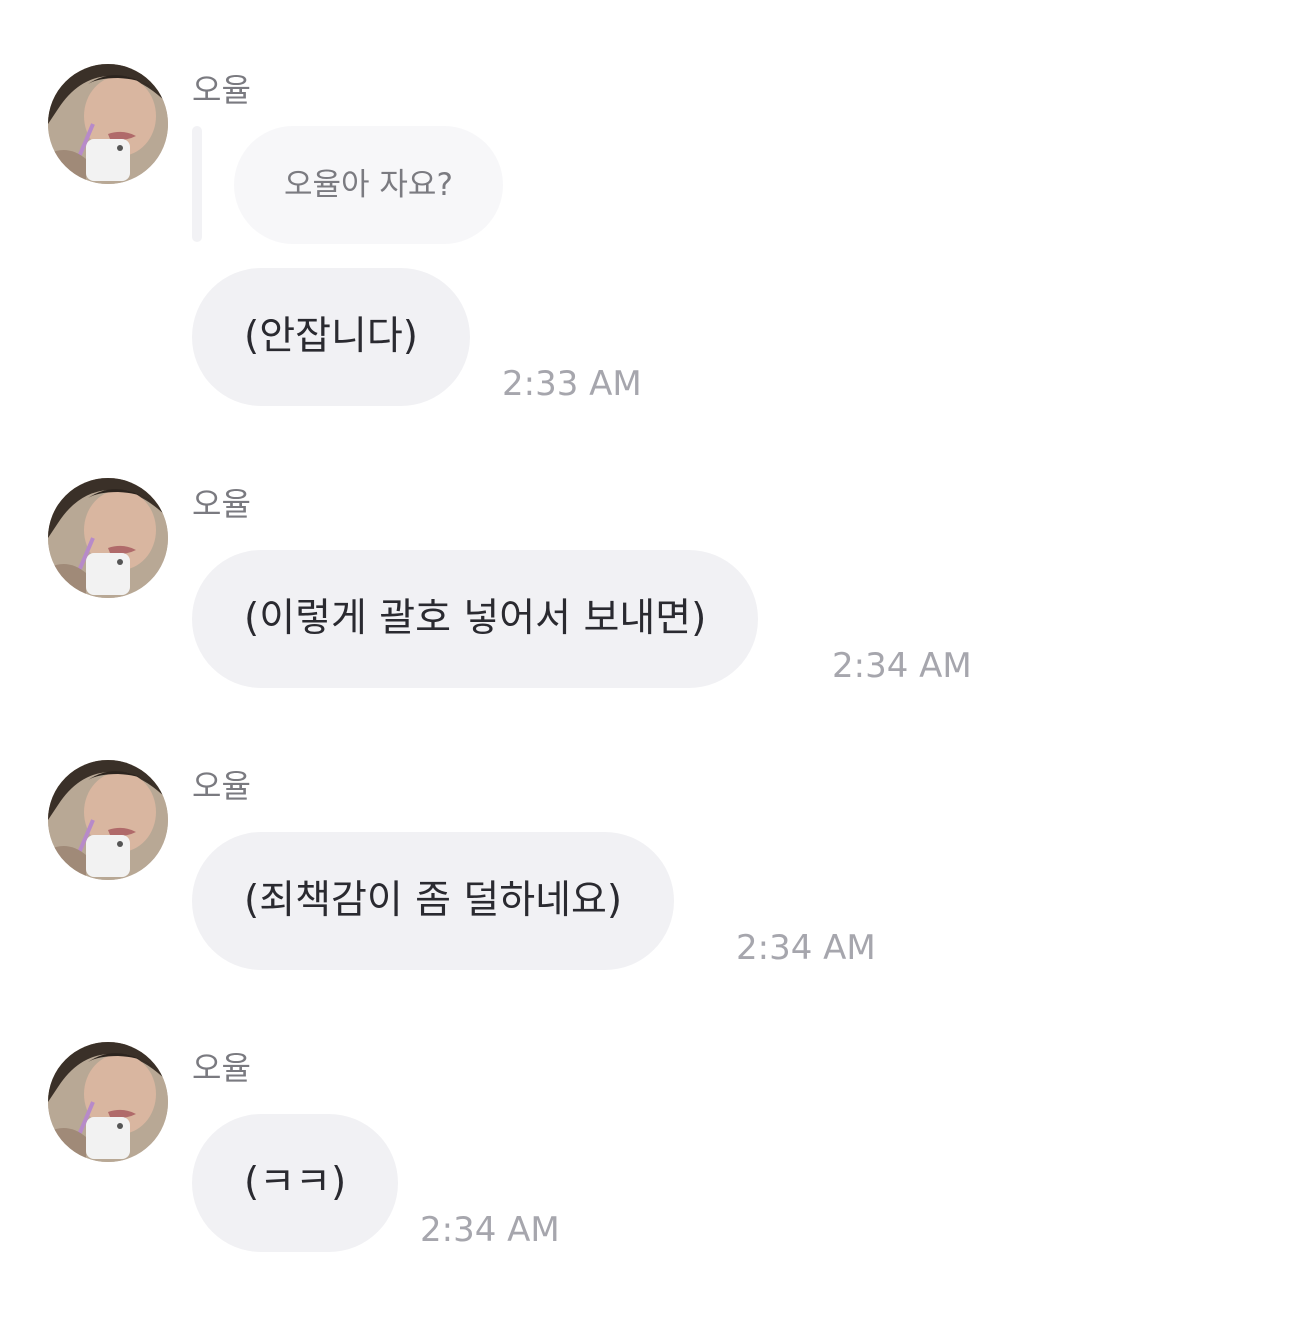  Describe the element at coordinates (368, 185) in the screenshot. I see `quoted-message: 오율아 자요?` at that location.